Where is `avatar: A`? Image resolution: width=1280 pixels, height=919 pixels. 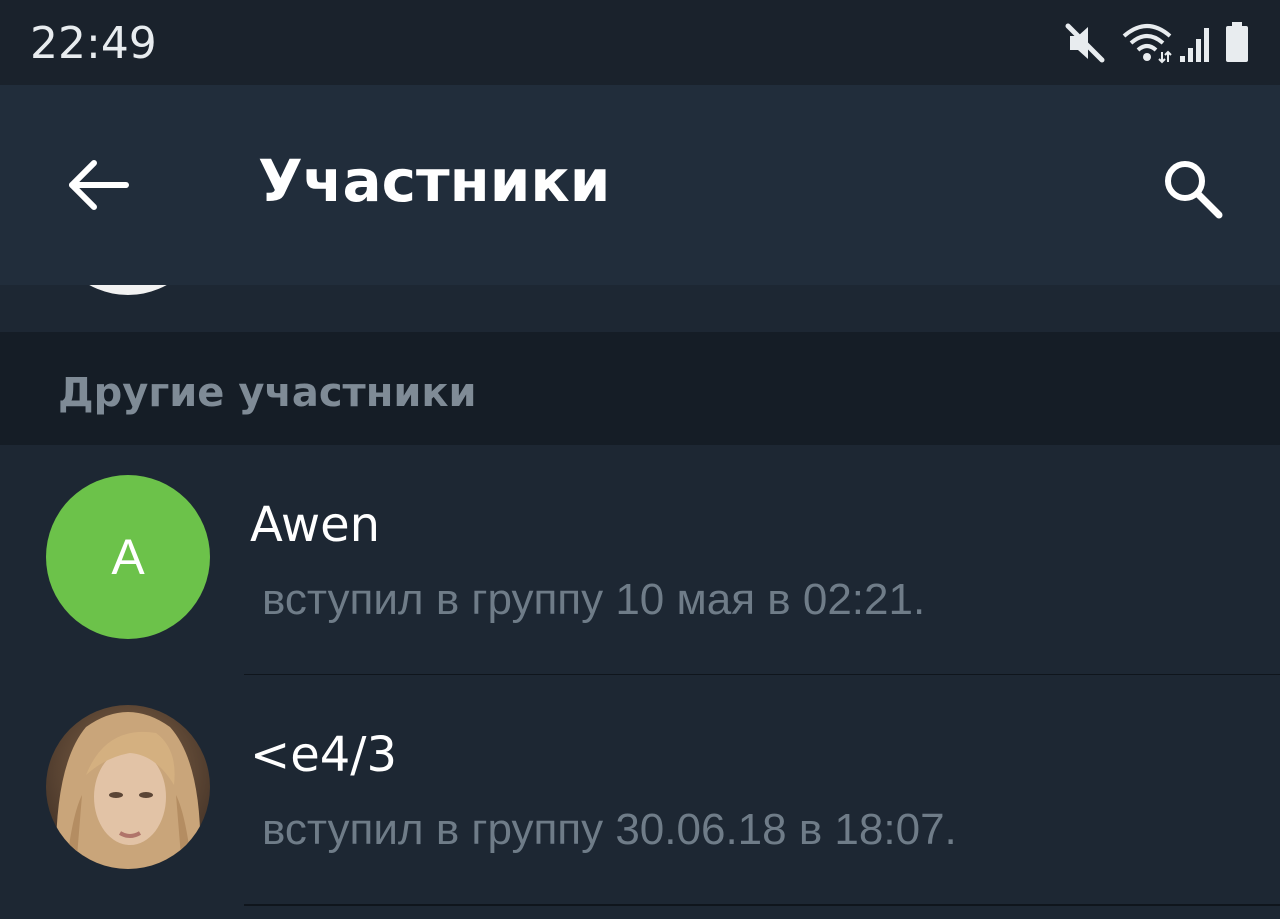
avatar: A is located at coordinates (128, 557).